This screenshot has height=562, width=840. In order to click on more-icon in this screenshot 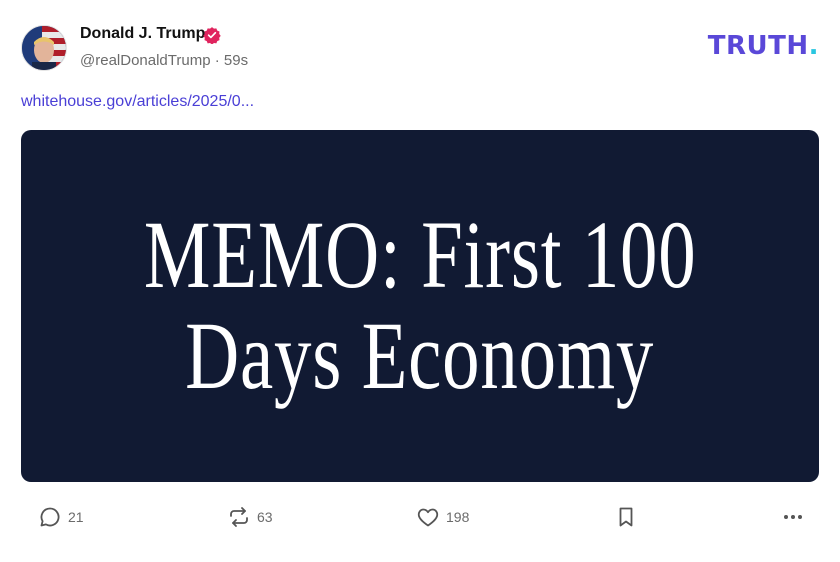, I will do `click(793, 517)`.